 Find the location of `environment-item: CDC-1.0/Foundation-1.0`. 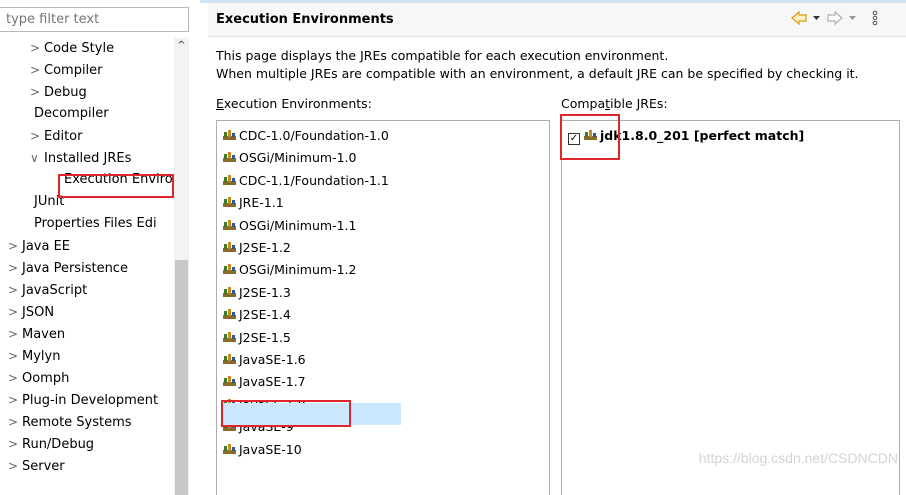

environment-item: CDC-1.0/Foundation-1.0 is located at coordinates (306, 136).